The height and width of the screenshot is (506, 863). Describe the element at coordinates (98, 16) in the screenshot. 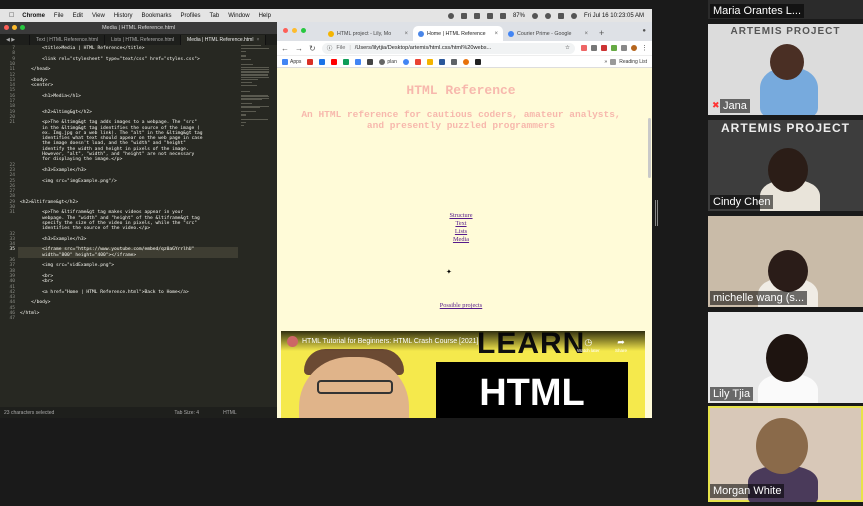

I see `menu-view: View` at that location.